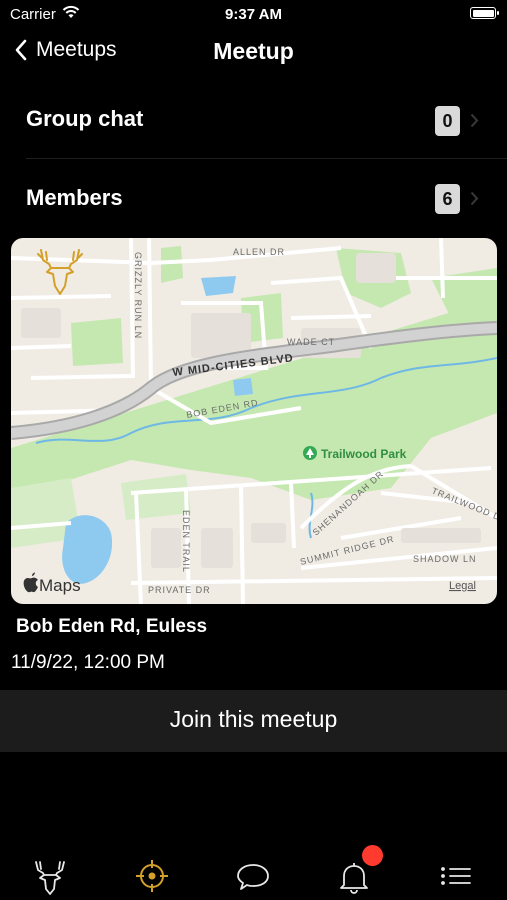  What do you see at coordinates (253, 198) in the screenshot?
I see `members-row: Members 6` at bounding box center [253, 198].